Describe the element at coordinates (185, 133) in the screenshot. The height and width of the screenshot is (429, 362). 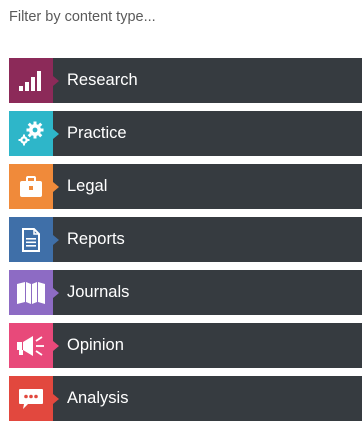
I see `filter-item-practice: Practice` at that location.